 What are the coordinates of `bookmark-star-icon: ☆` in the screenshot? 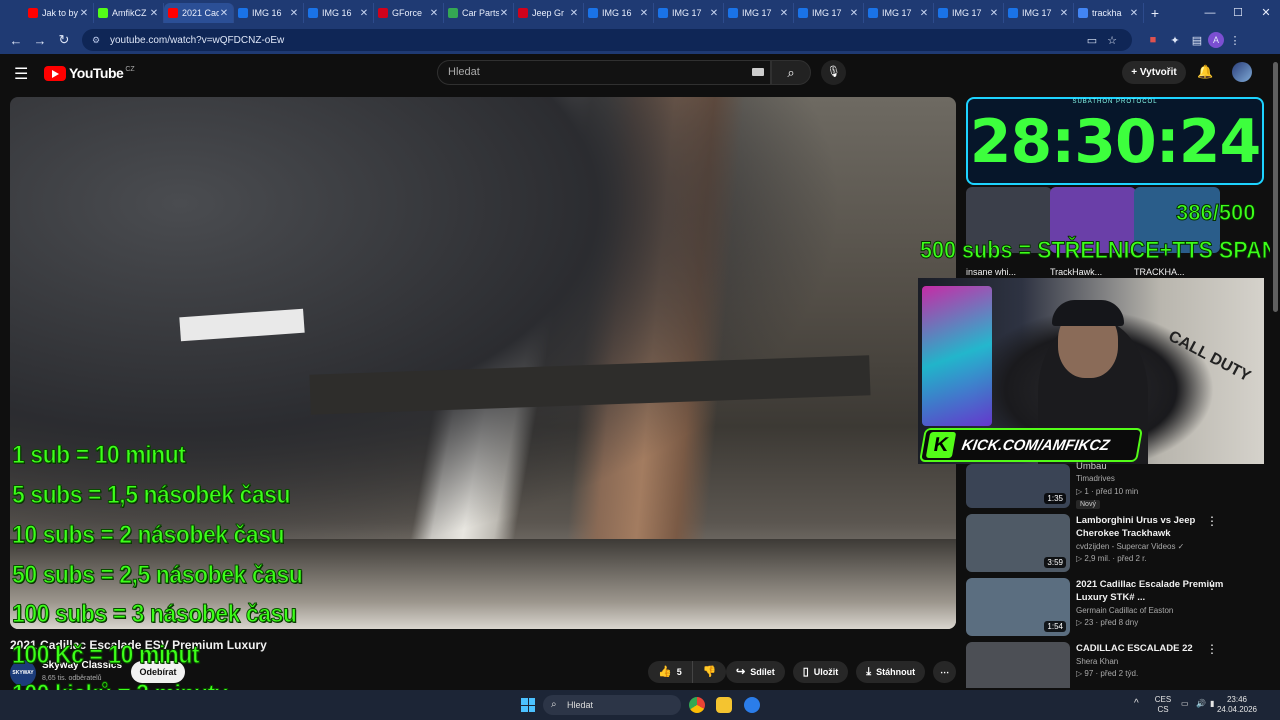 It's located at (1112, 40).